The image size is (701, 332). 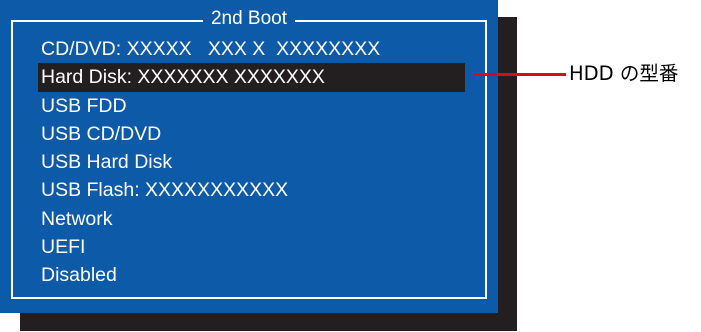 What do you see at coordinates (251, 219) in the screenshot?
I see `boot-option-network: Network` at bounding box center [251, 219].